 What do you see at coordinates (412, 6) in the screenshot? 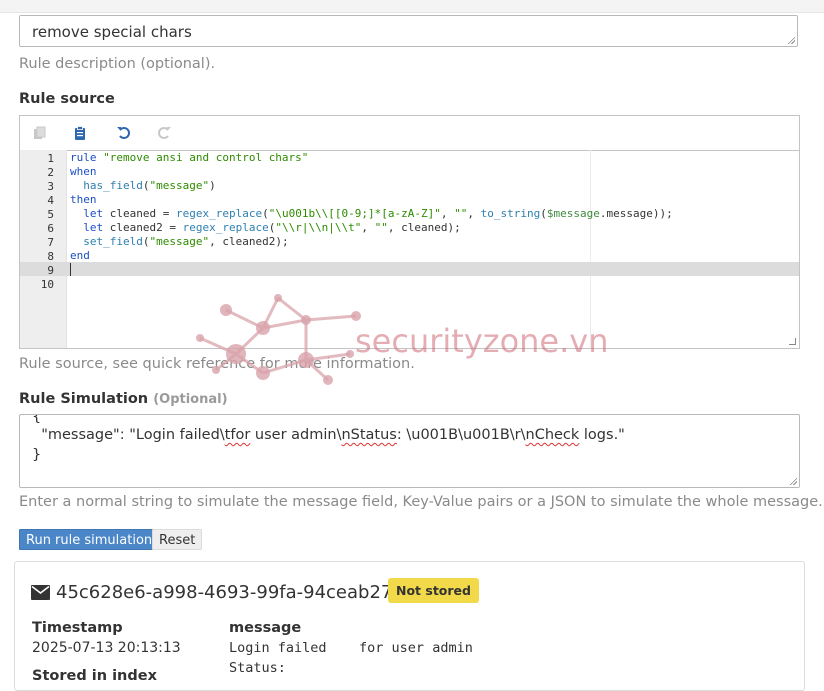
I see `top-strip` at bounding box center [412, 6].